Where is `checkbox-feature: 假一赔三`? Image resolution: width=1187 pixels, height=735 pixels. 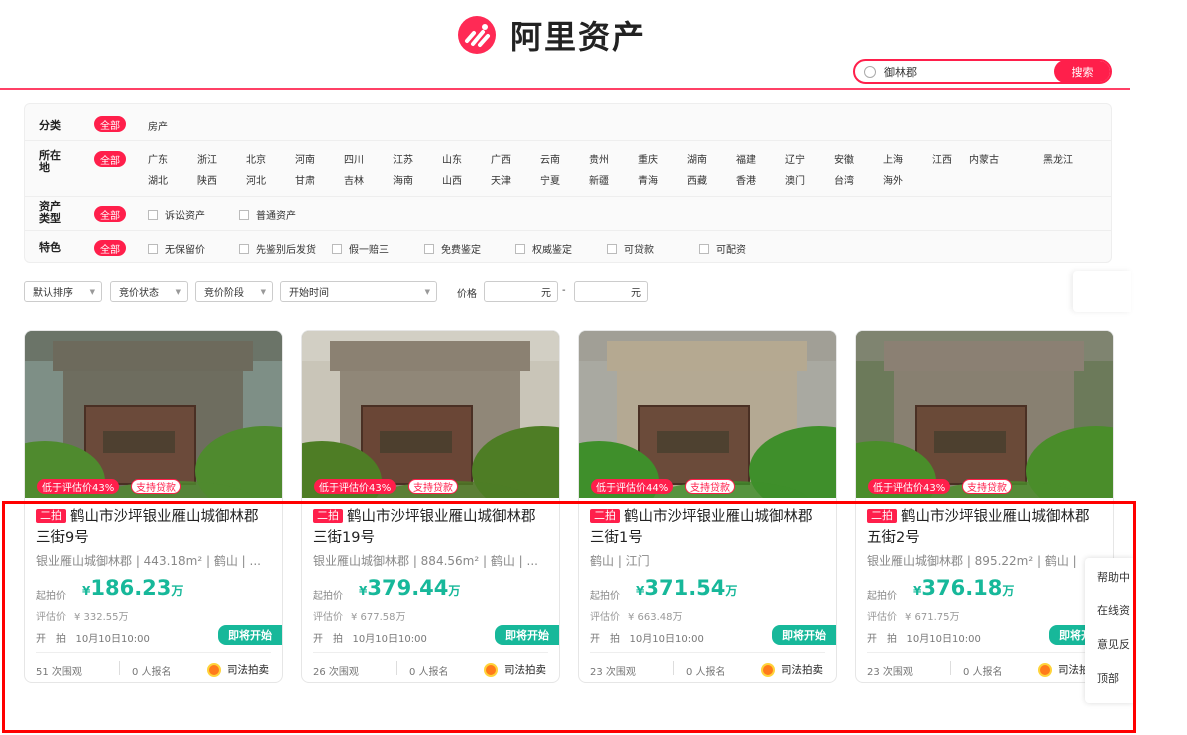
checkbox-feature: 假一赔三 is located at coordinates (360, 248).